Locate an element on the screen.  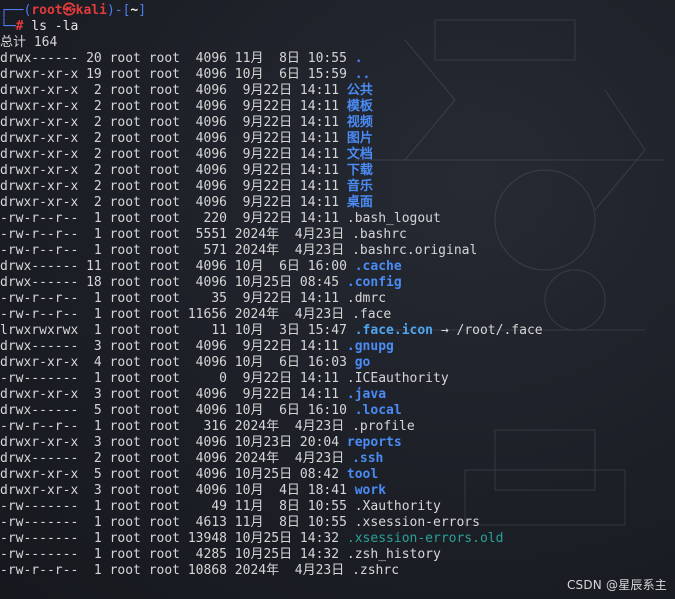
listing-row-name: .. is located at coordinates (362, 74).